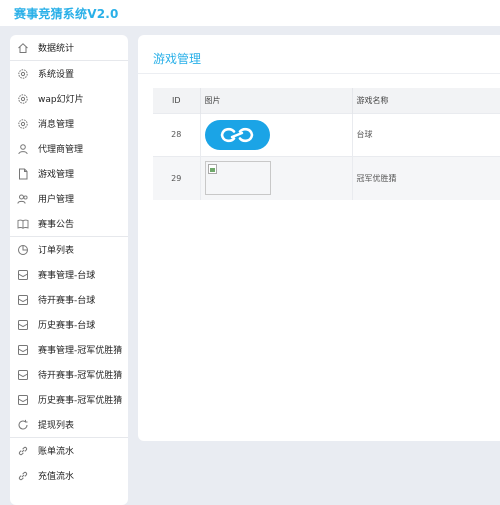 The height and width of the screenshot is (505, 500). Describe the element at coordinates (56, 251) in the screenshot. I see `sidebar-item-label: 订单列表` at that location.